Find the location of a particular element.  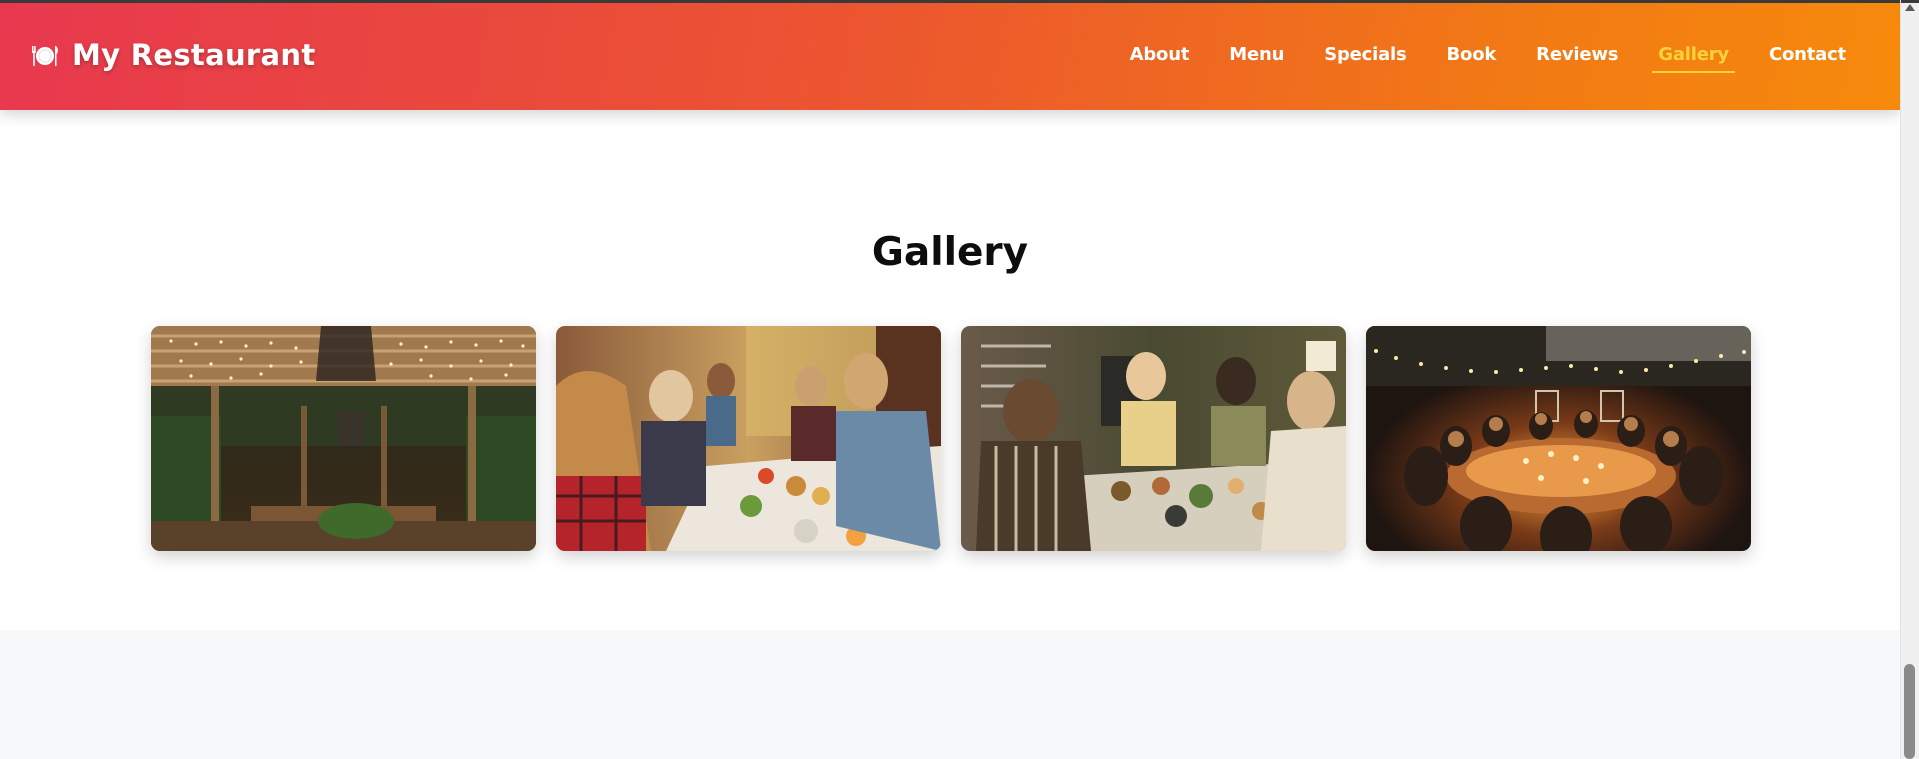

nav-book: Book is located at coordinates (1472, 54).